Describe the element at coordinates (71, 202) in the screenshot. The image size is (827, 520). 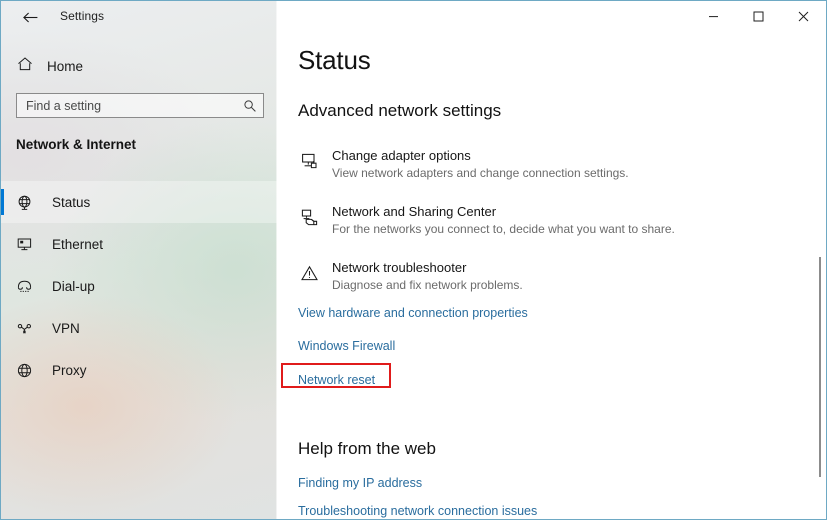
I see `sidebar-item-status-label: Status` at that location.